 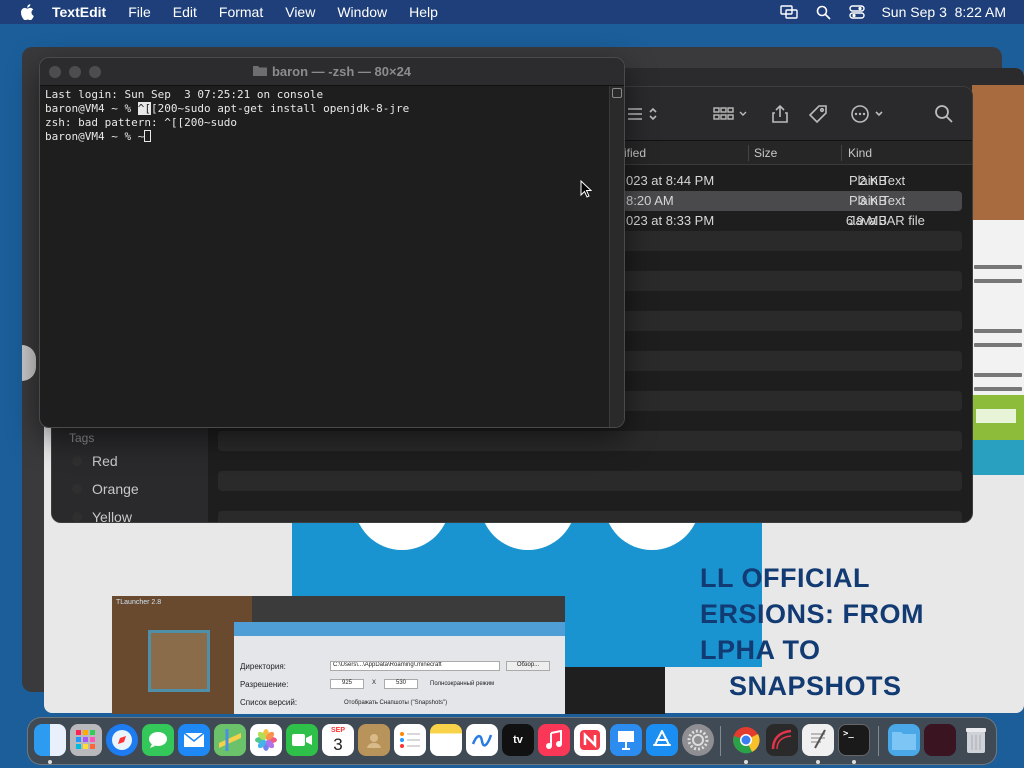 What do you see at coordinates (626, 740) in the screenshot?
I see `keynote-dock-icon` at bounding box center [626, 740].